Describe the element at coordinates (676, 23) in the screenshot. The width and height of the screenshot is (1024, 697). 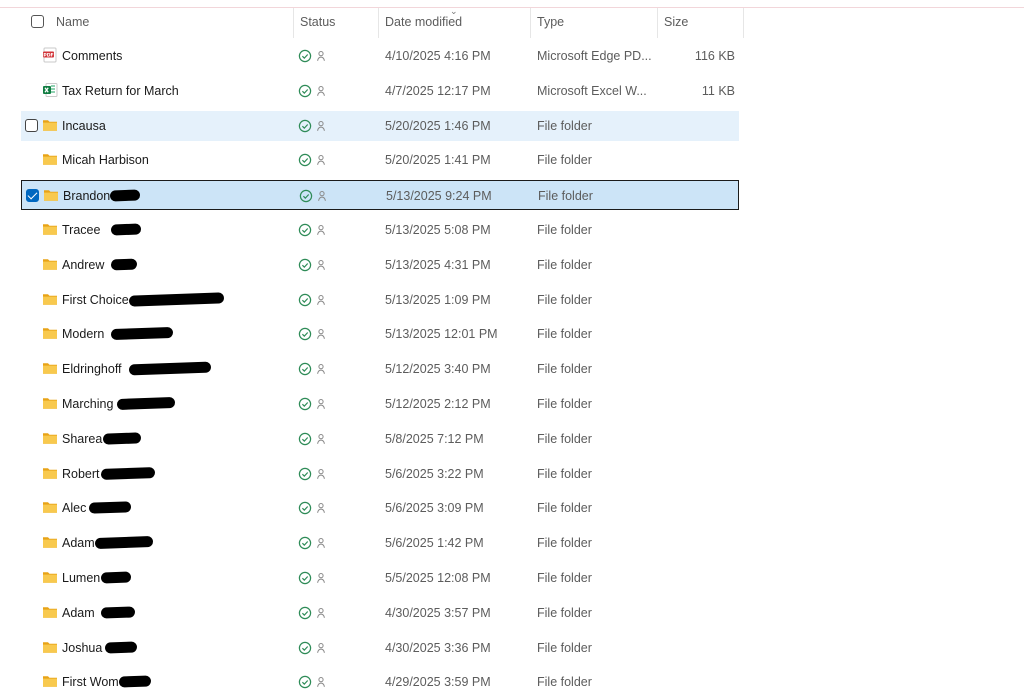
I see `column-header-size: Size` at that location.